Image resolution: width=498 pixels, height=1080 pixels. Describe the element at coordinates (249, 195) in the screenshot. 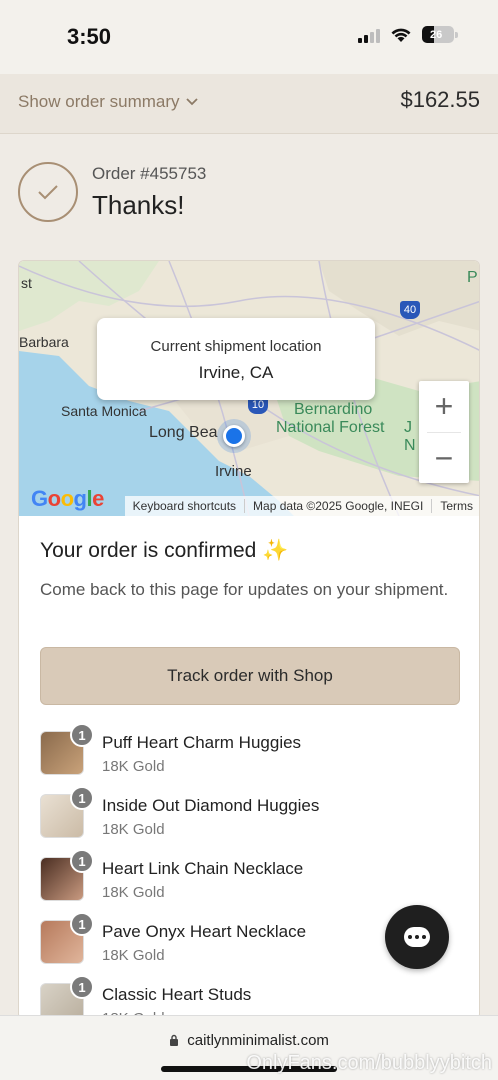

I see `order-header: Order #455753 Thanks!` at that location.